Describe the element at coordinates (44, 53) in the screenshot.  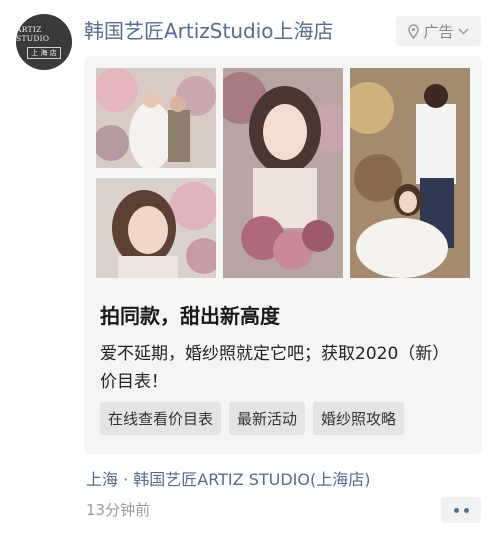
I see `avatar-store-text: 上 海 店` at that location.